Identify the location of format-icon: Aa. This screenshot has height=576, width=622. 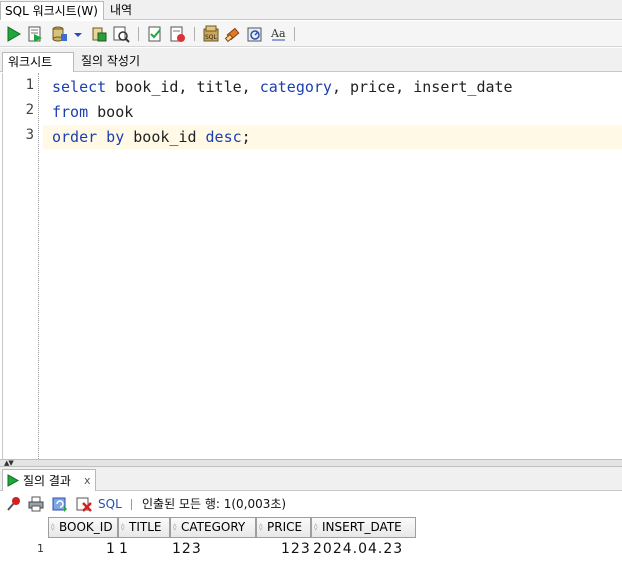
(279, 34).